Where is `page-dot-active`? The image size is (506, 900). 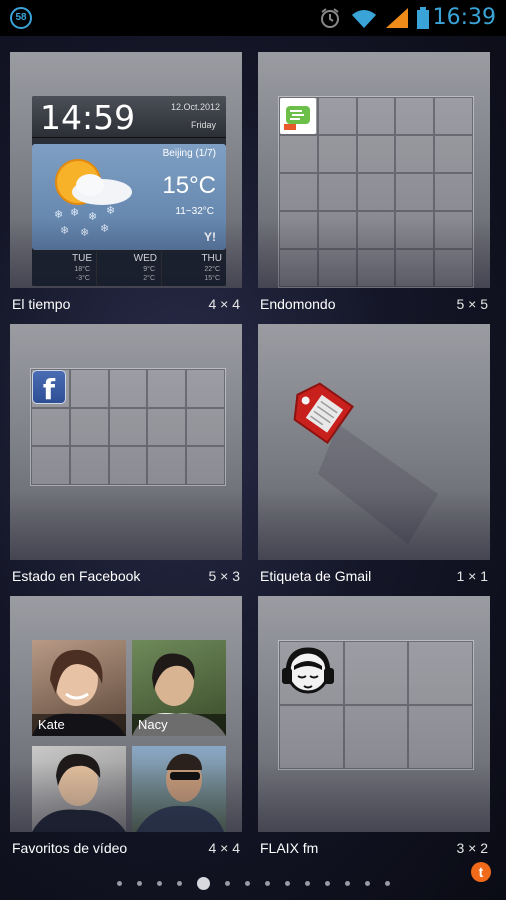
page-dot-active is located at coordinates (203, 883).